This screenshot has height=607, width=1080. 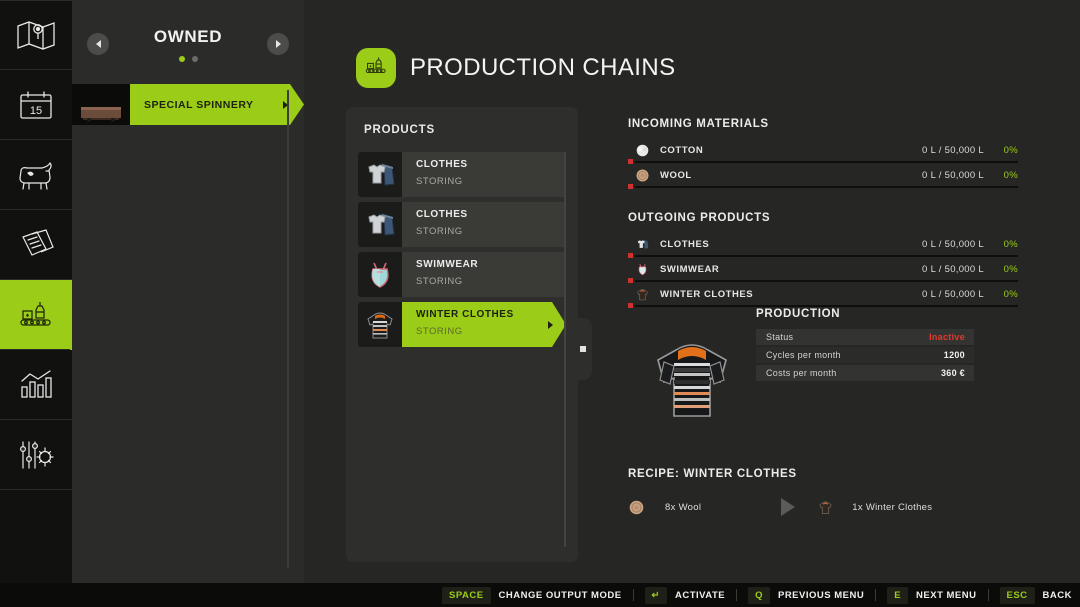 What do you see at coordinates (692, 380) in the screenshot?
I see `winter-sweater-image` at bounding box center [692, 380].